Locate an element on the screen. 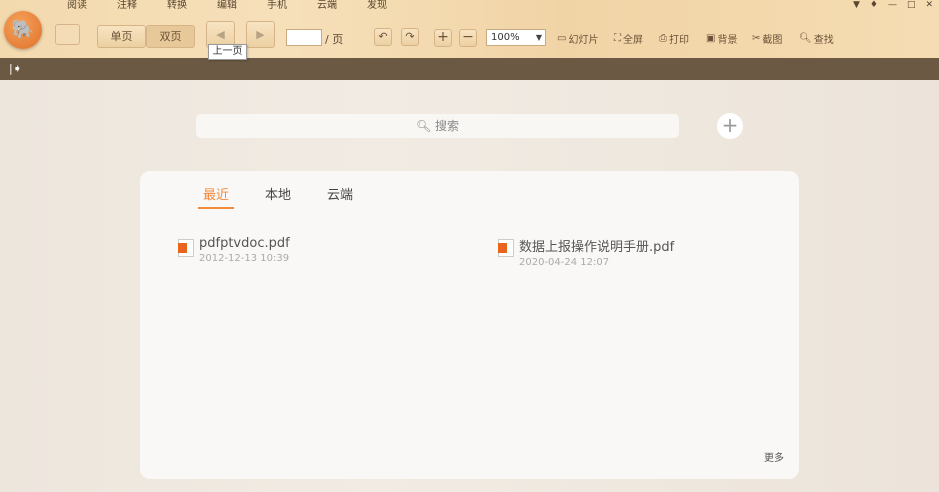 This screenshot has width=939, height=492. list-item: pdfptvdoc.pdf 2012-12-13 10:39 is located at coordinates (234, 250).